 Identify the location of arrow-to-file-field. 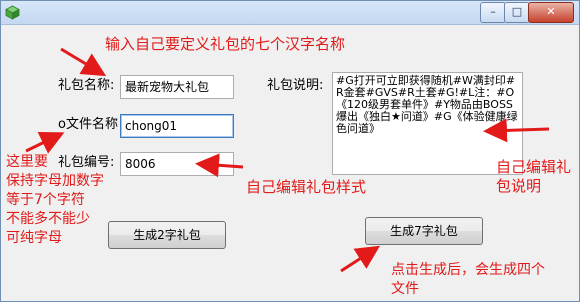
(45, 143).